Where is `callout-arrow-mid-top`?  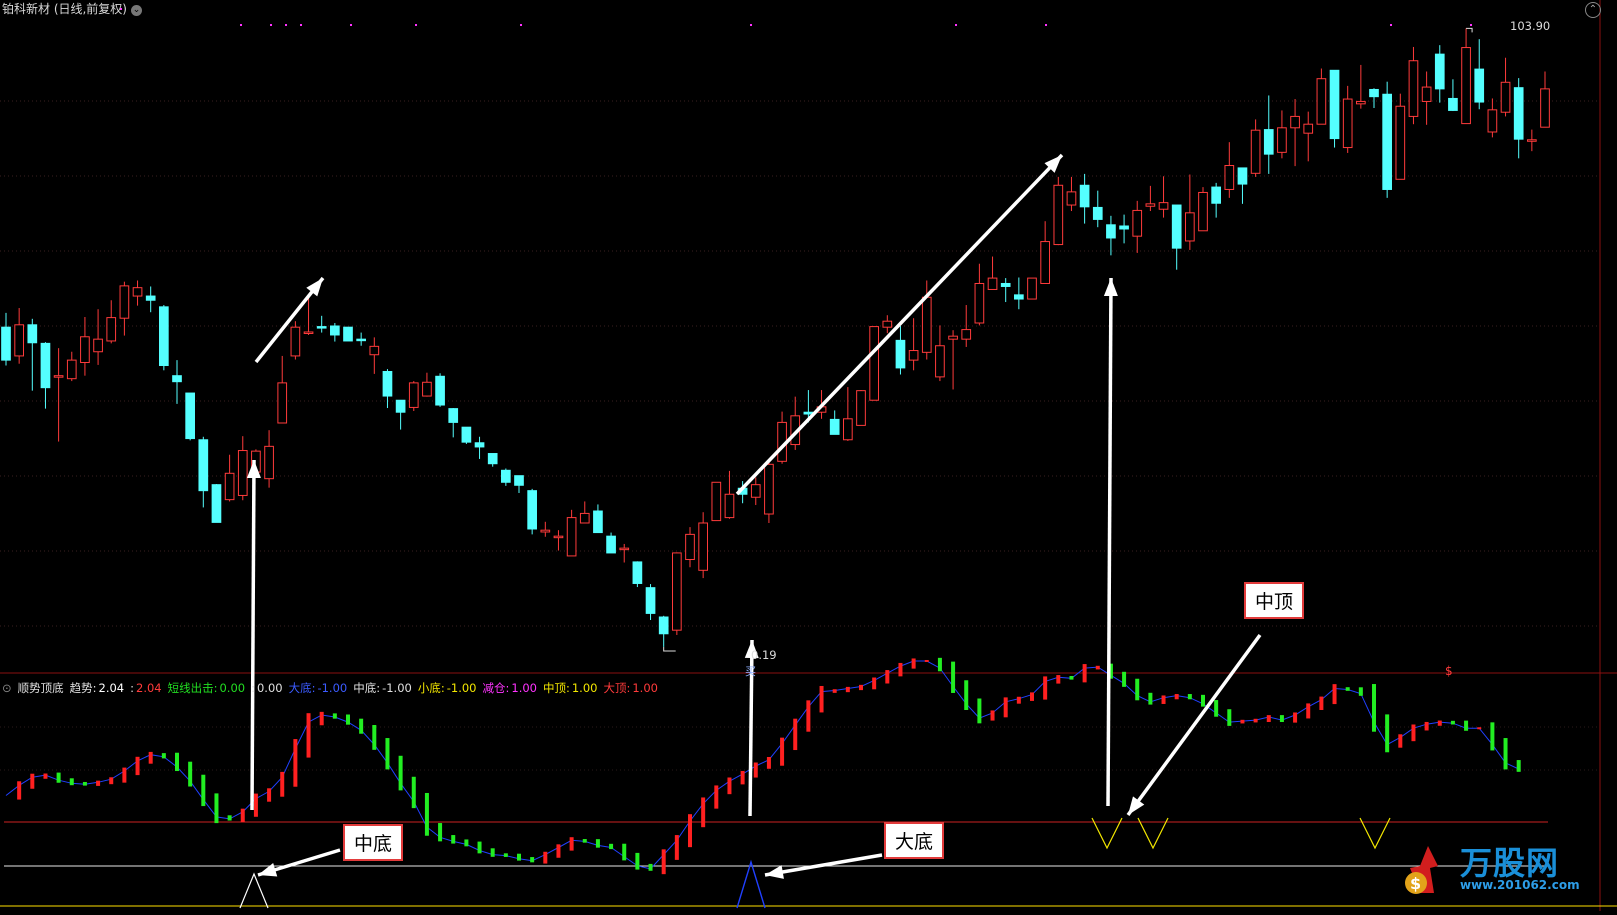
callout-arrow-mid-top is located at coordinates (1194, 725).